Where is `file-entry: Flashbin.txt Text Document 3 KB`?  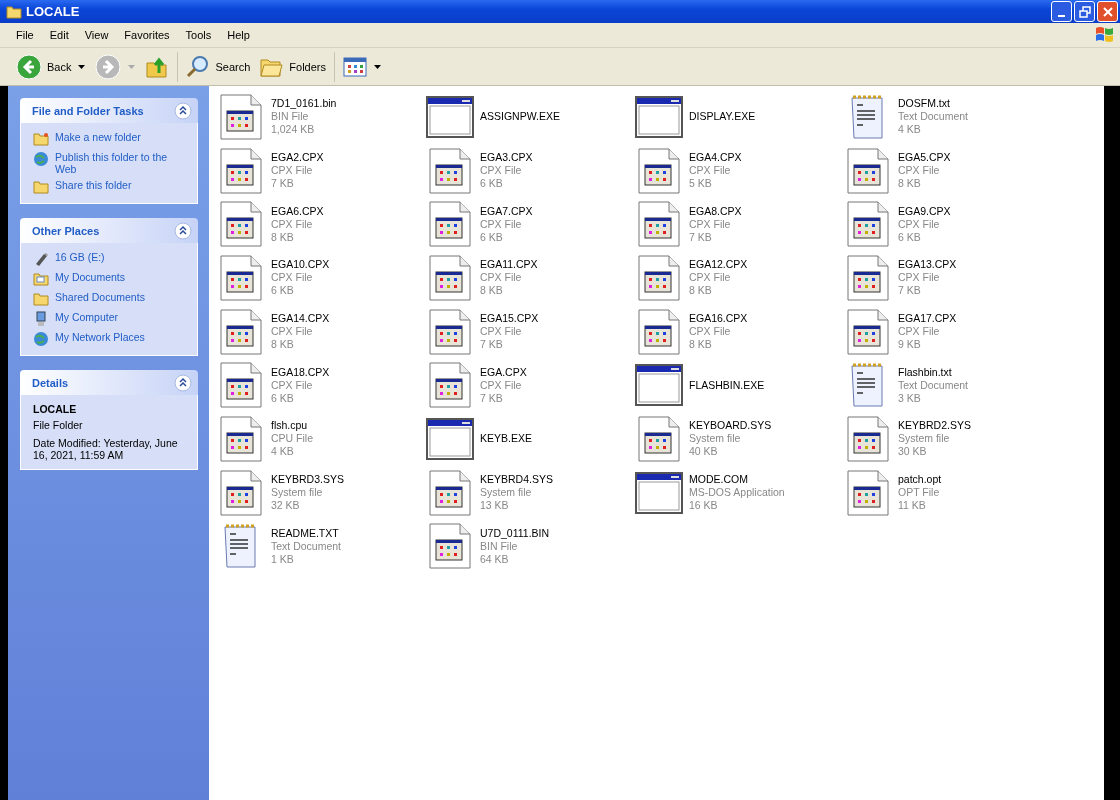
file-entry: Flashbin.txt Text Document 3 KB is located at coordinates (948, 385).